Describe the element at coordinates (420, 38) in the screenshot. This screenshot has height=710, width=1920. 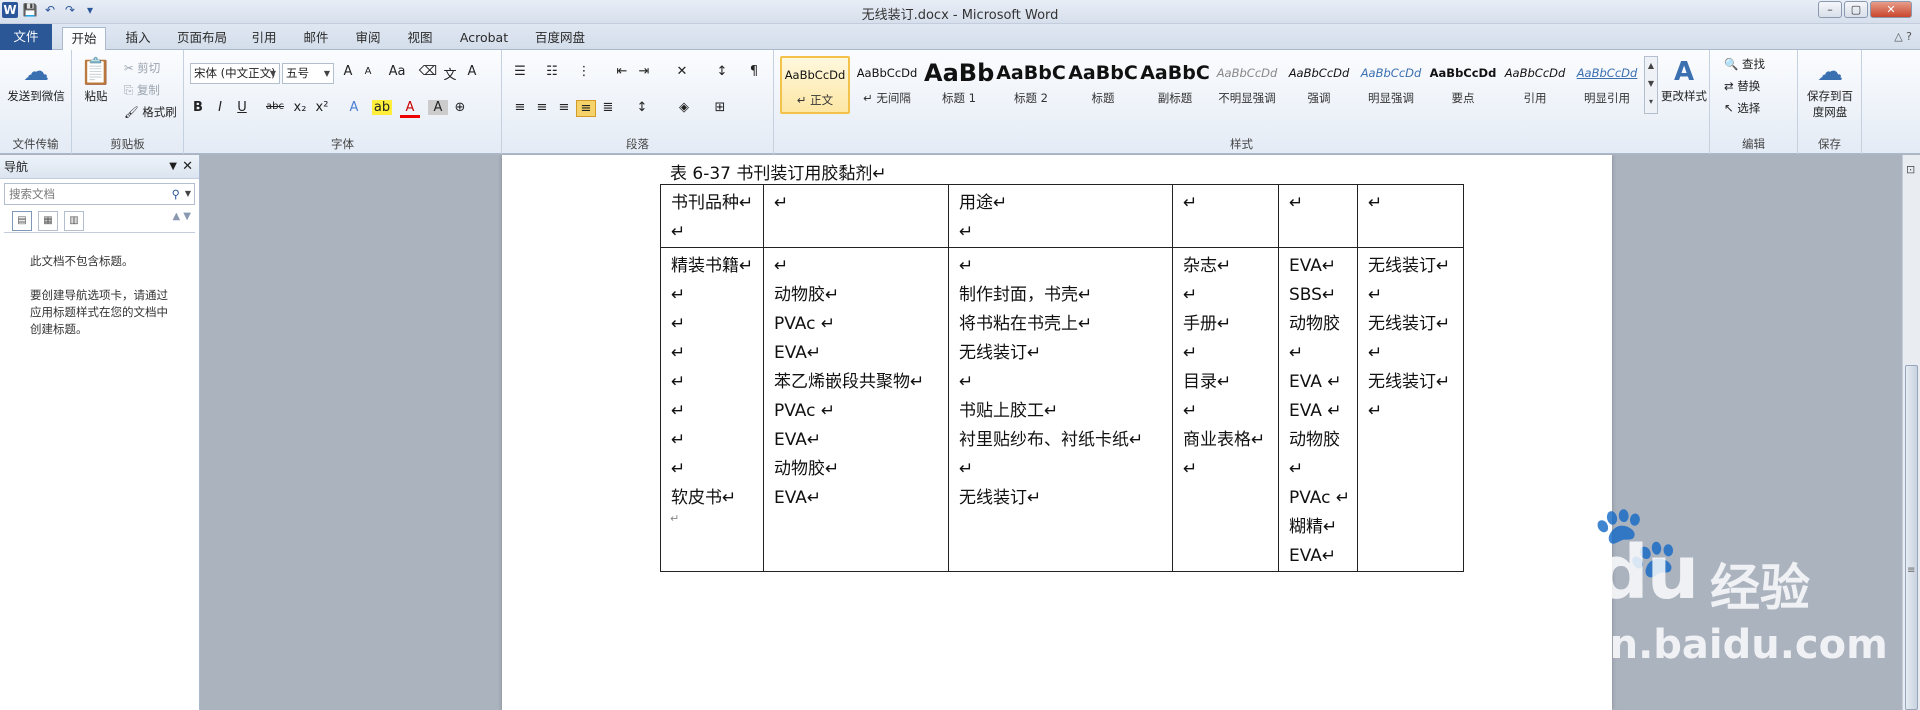
I see `tab-view: 视图` at that location.